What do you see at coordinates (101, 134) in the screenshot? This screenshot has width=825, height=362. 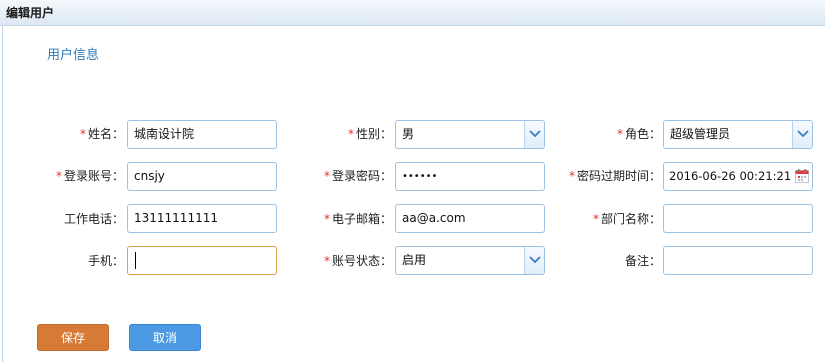 I see `name-label: * 姓名：` at bounding box center [101, 134].